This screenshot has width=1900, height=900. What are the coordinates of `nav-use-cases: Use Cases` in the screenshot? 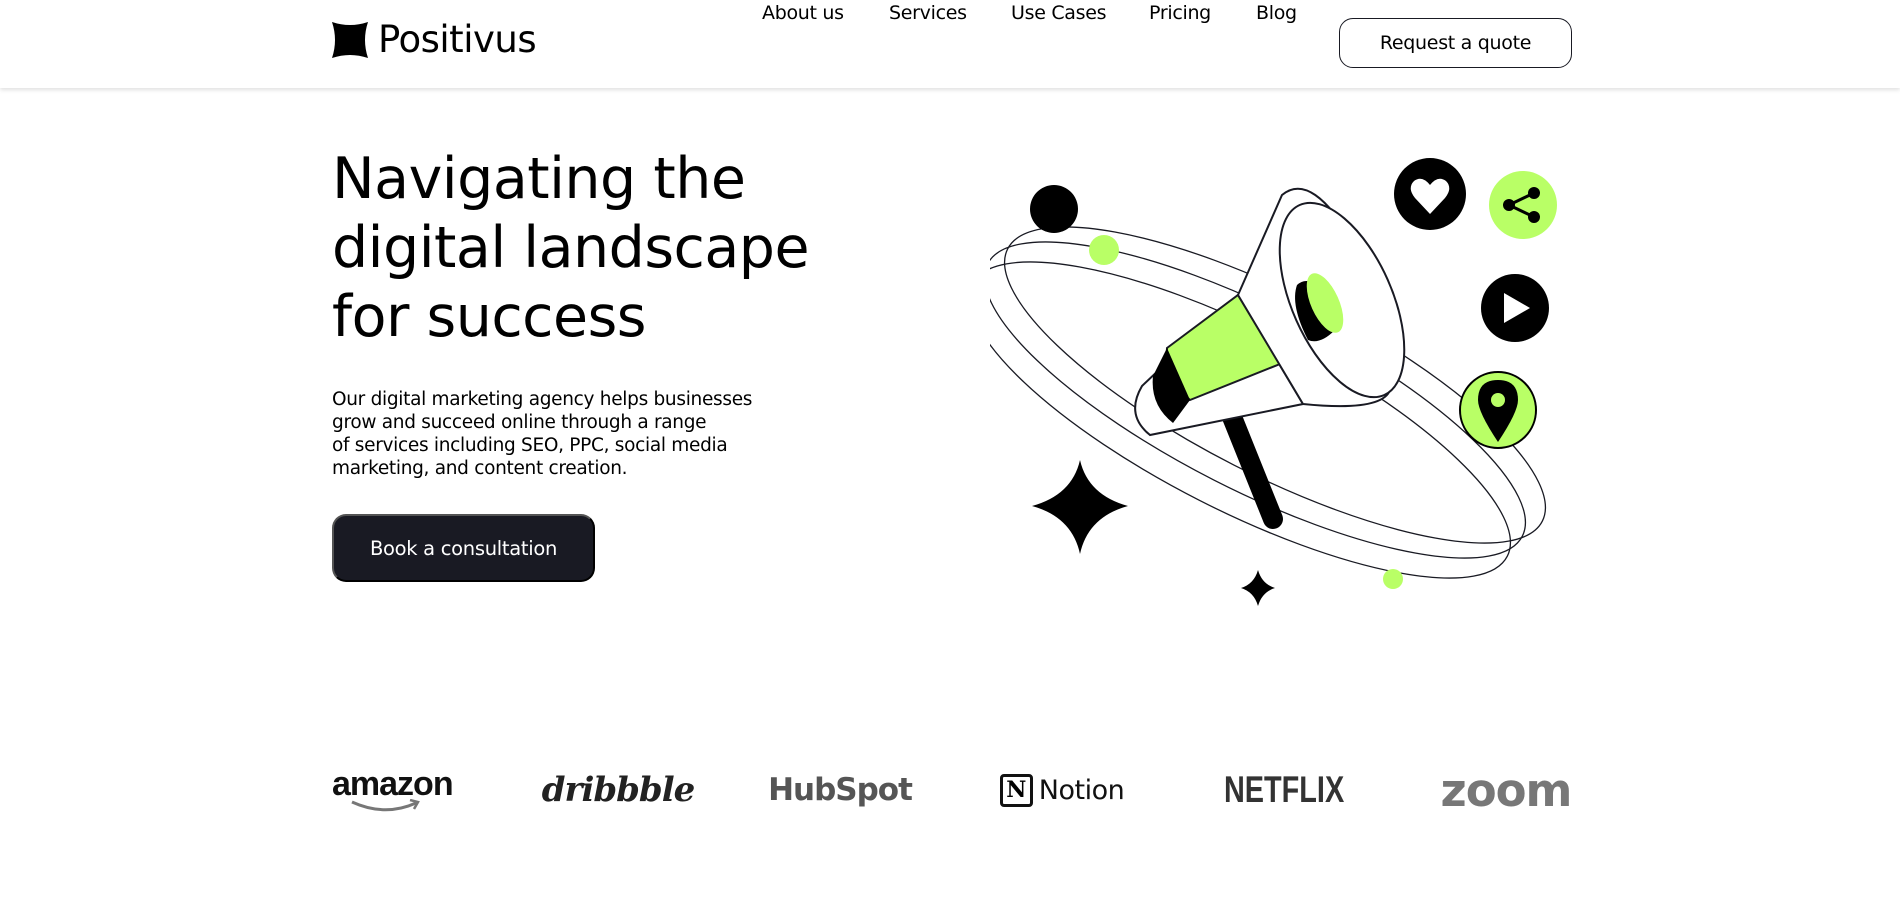 It's located at (1059, 13).